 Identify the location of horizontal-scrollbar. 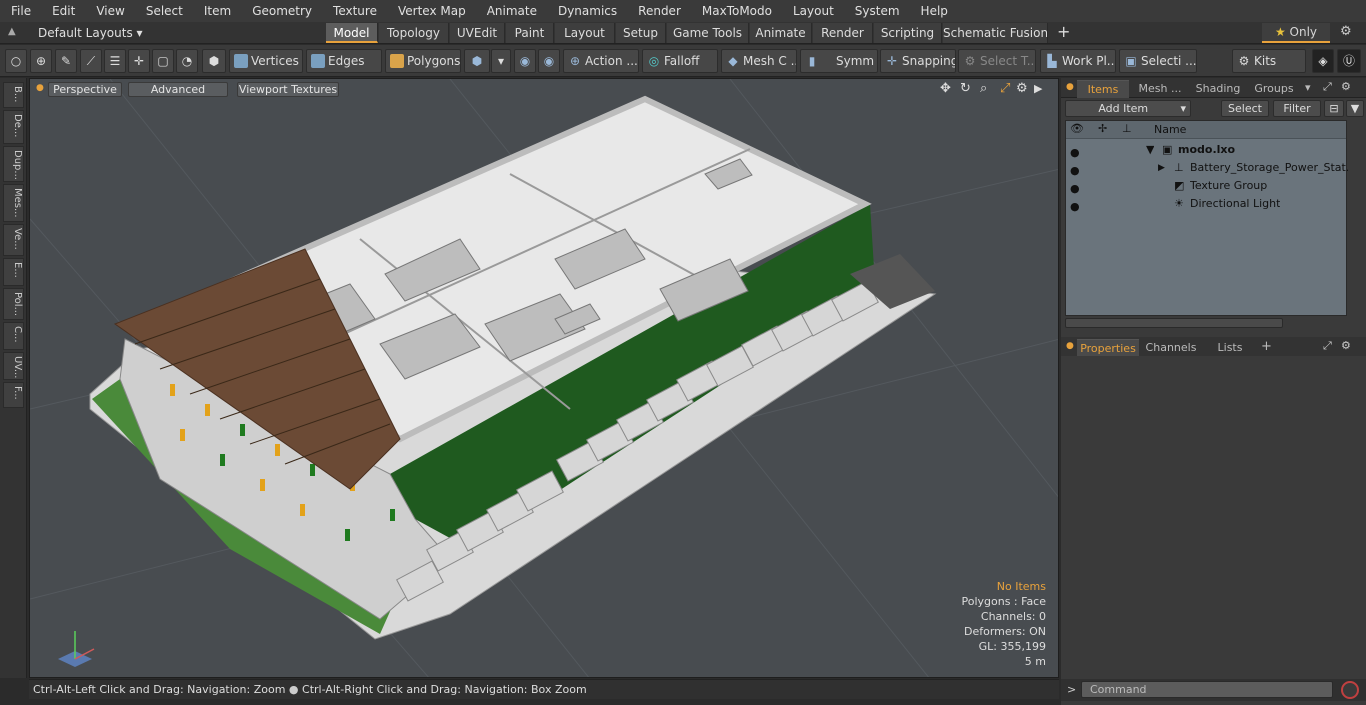
(1174, 323).